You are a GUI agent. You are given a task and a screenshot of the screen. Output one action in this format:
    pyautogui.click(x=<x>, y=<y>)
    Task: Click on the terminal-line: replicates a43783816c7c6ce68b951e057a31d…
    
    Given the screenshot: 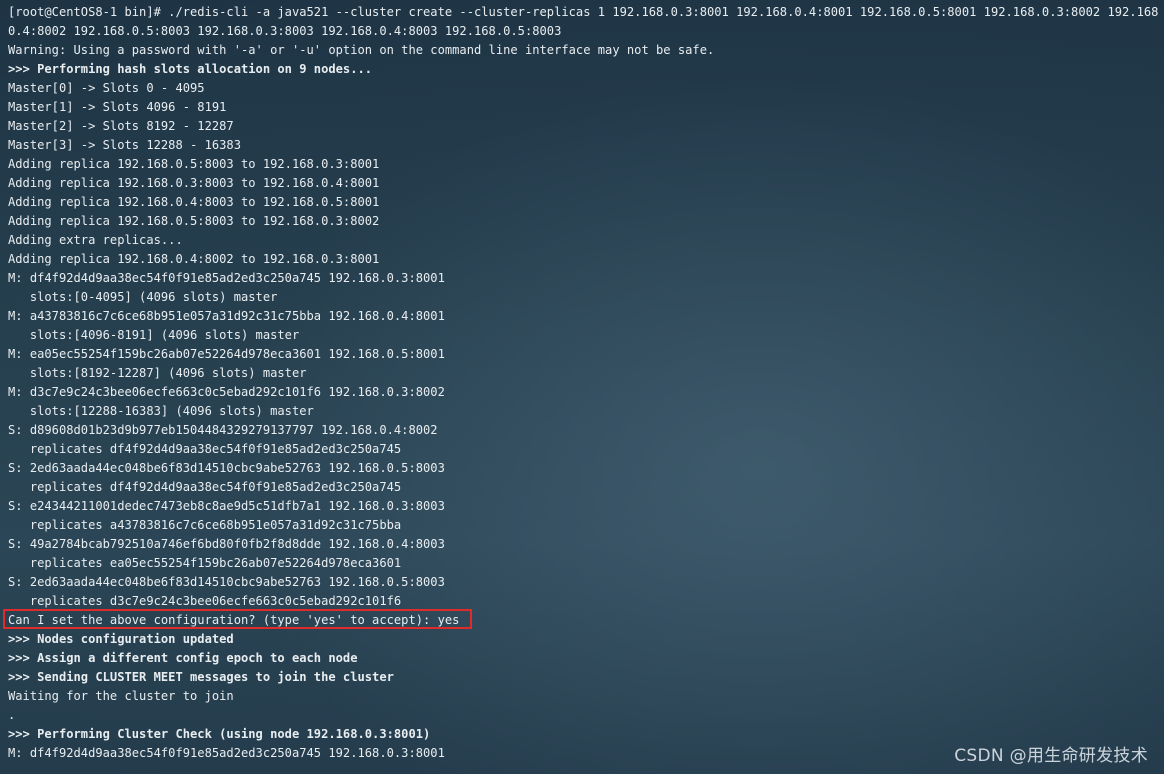 What is the action you would take?
    pyautogui.click(x=205, y=525)
    